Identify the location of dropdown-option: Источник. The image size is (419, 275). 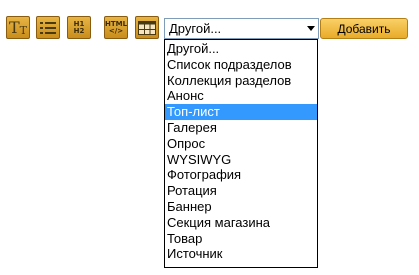
(241, 254).